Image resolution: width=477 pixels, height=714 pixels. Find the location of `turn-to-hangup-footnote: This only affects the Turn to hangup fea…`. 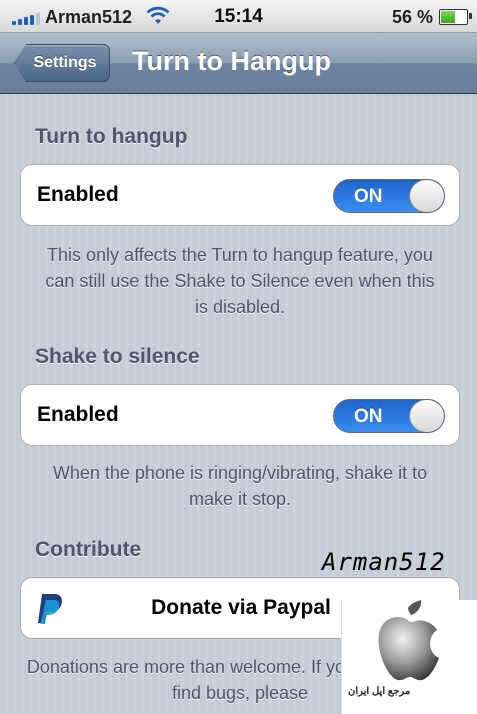

turn-to-hangup-footnote: This only affects the Turn to hangup fea… is located at coordinates (240, 281).